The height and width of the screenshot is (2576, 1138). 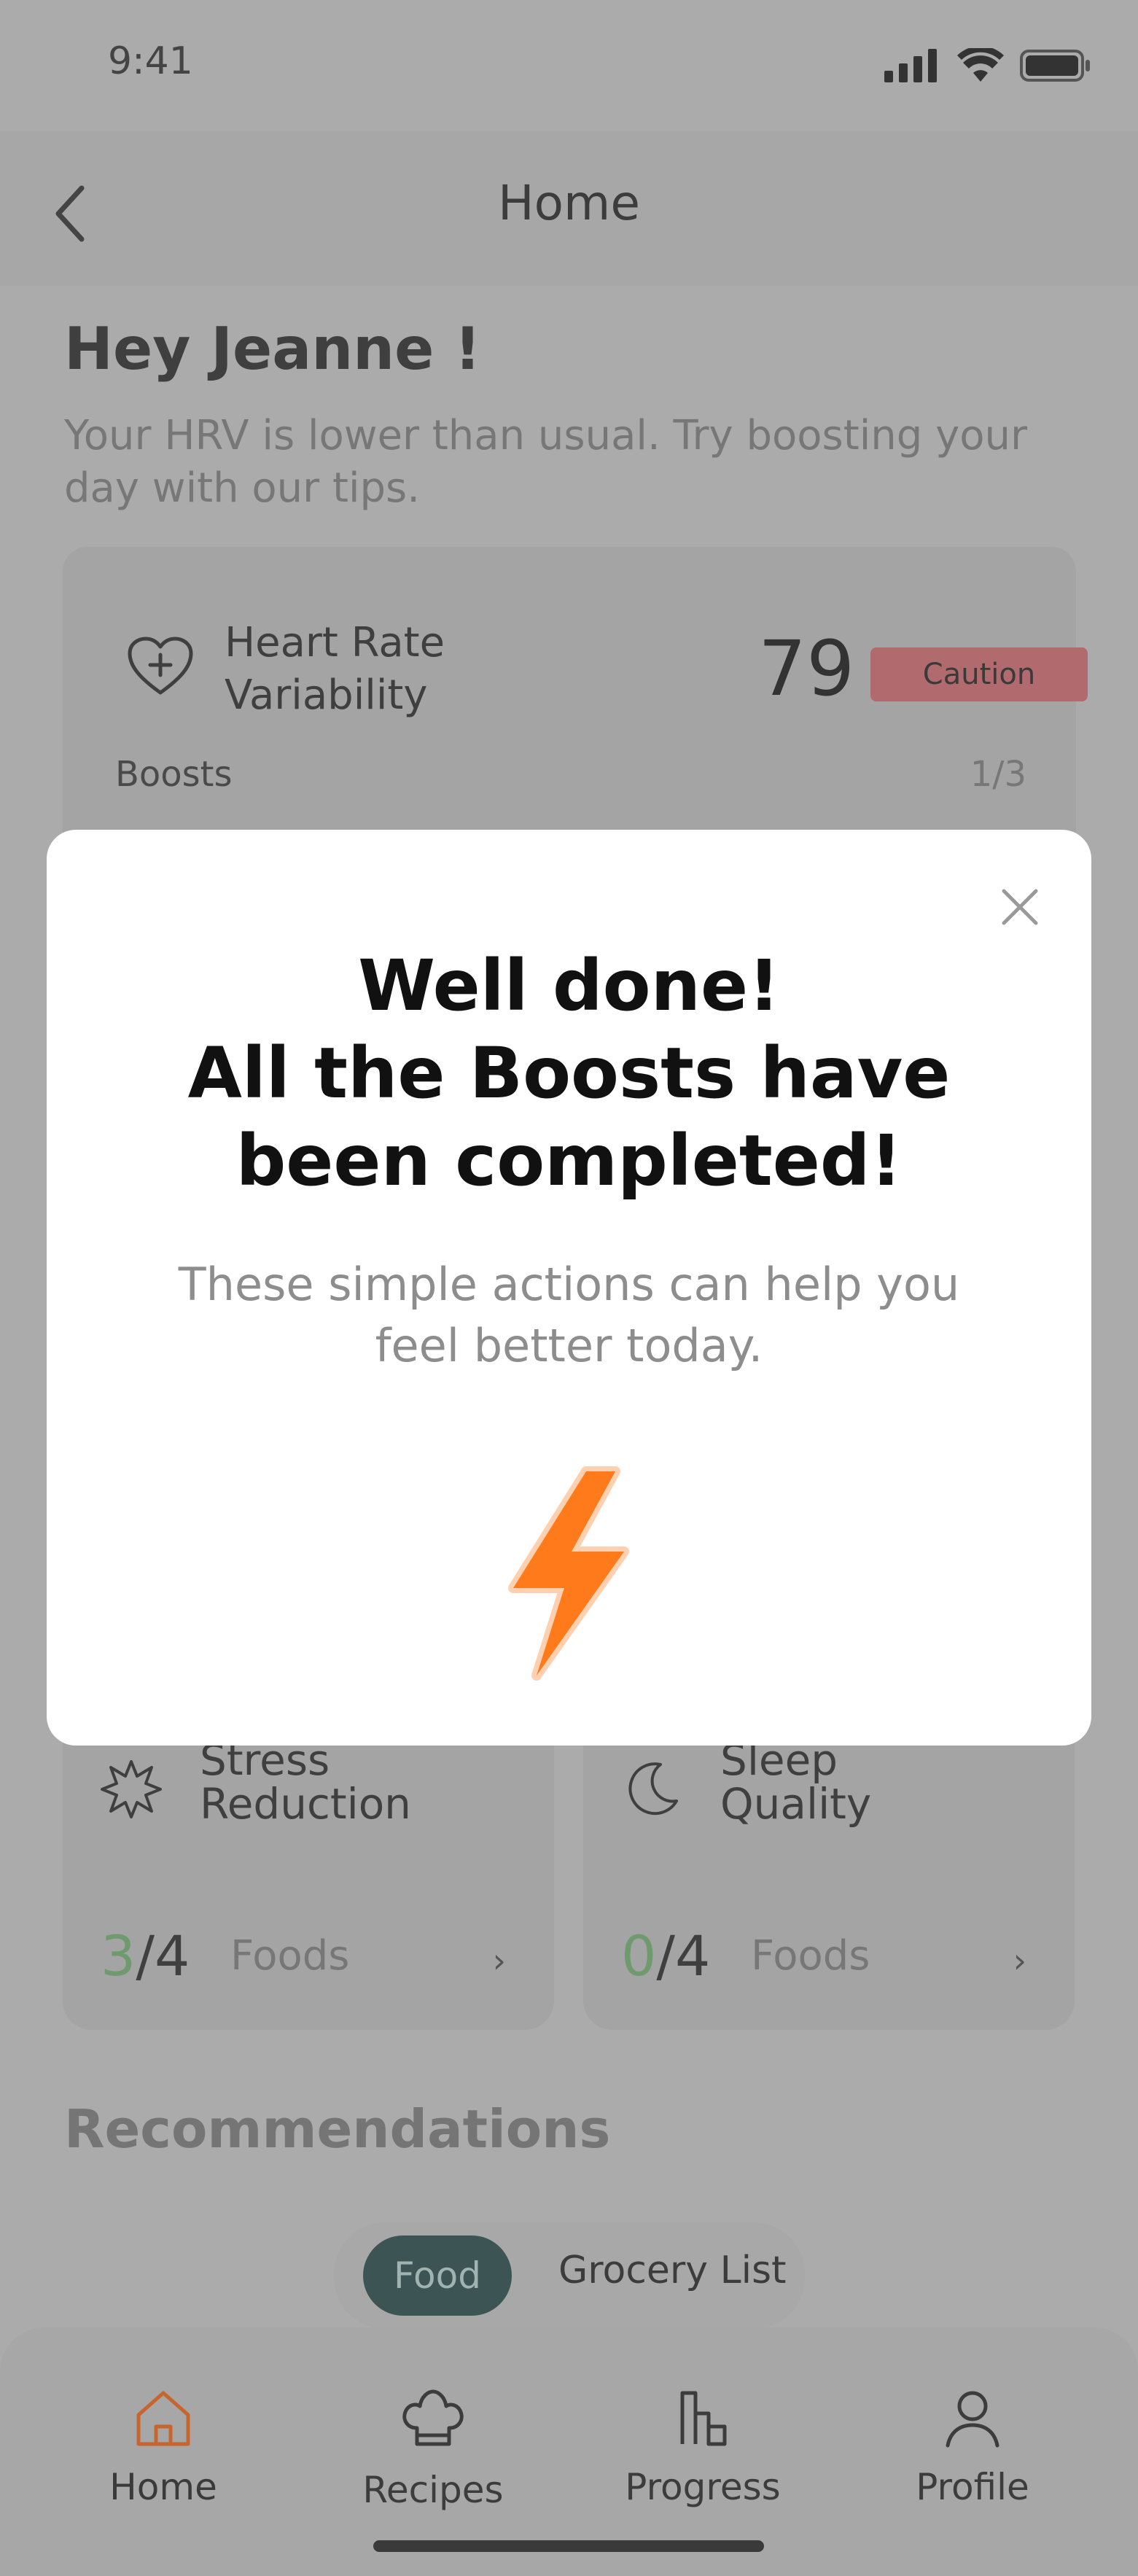 I want to click on tab-label: Home, so click(x=163, y=2487).